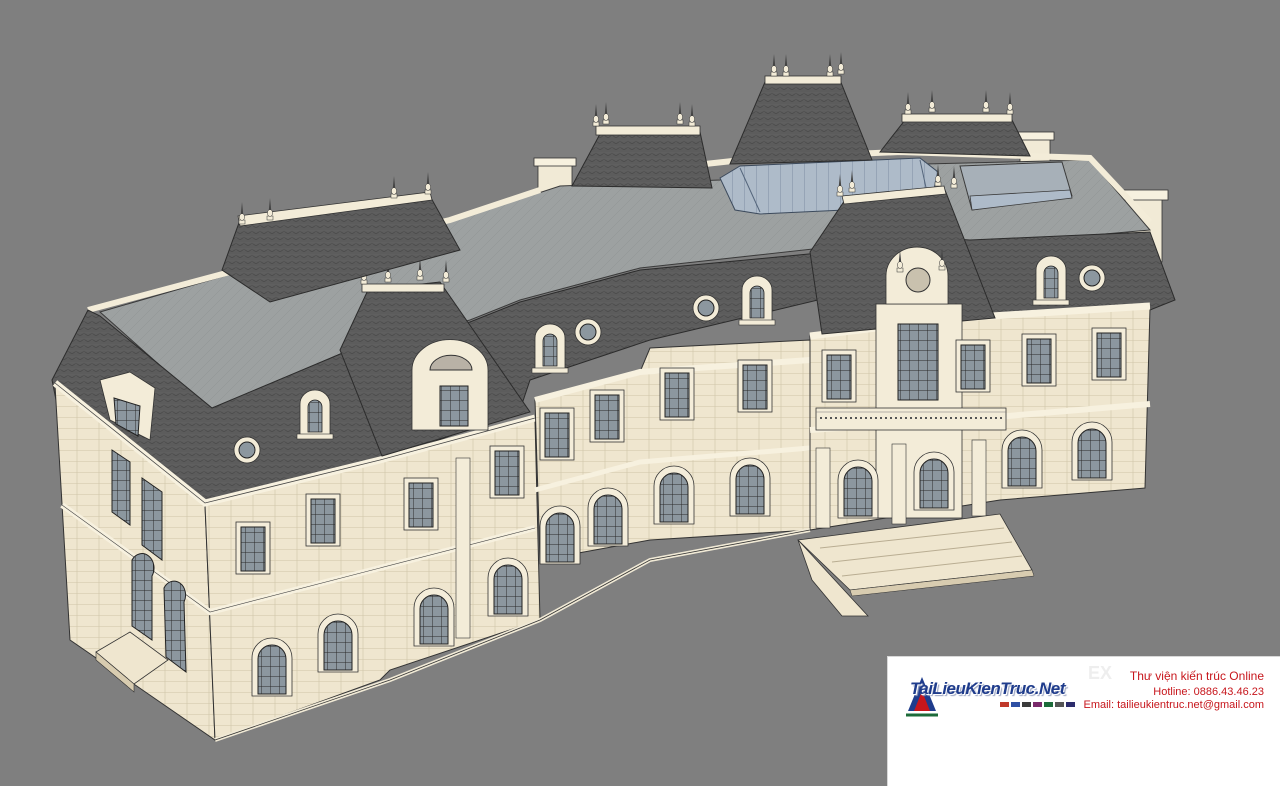  What do you see at coordinates (801, 108) in the screenshot?
I see `pavilion-rear-center` at bounding box center [801, 108].